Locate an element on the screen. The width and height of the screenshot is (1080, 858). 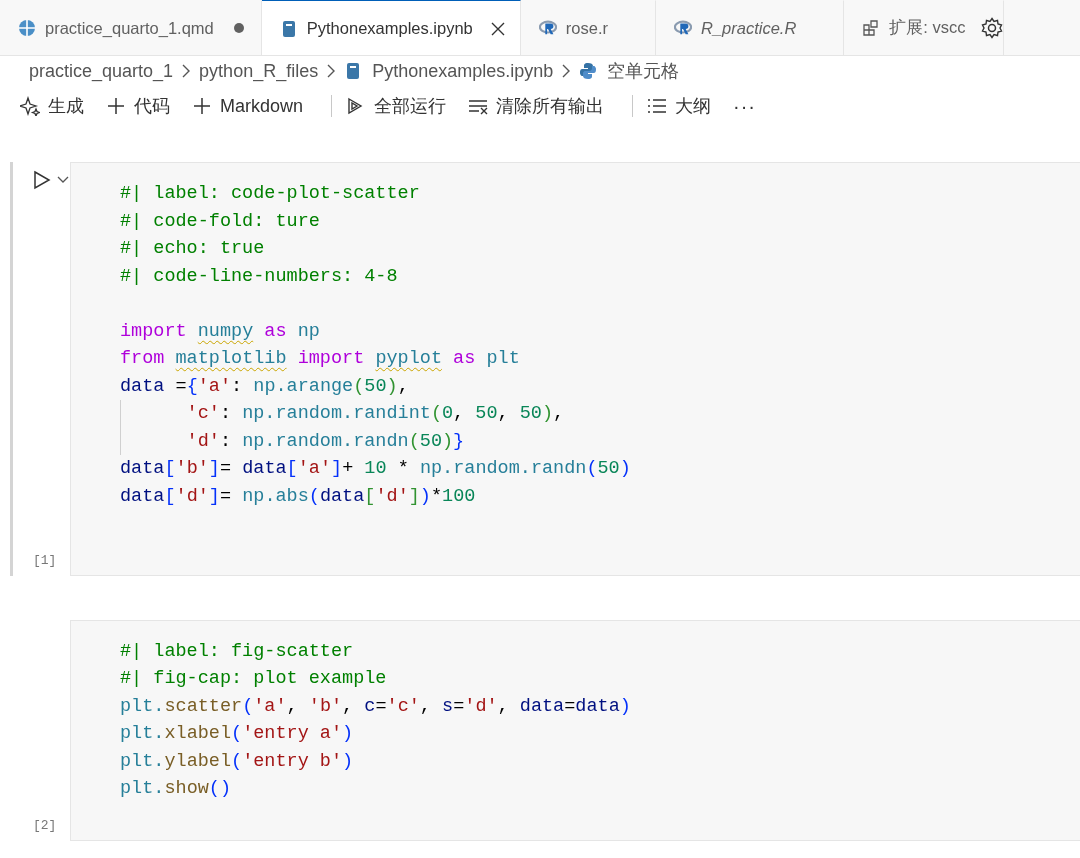
toolbar-button: 代码 is located at coordinates (144, 106).